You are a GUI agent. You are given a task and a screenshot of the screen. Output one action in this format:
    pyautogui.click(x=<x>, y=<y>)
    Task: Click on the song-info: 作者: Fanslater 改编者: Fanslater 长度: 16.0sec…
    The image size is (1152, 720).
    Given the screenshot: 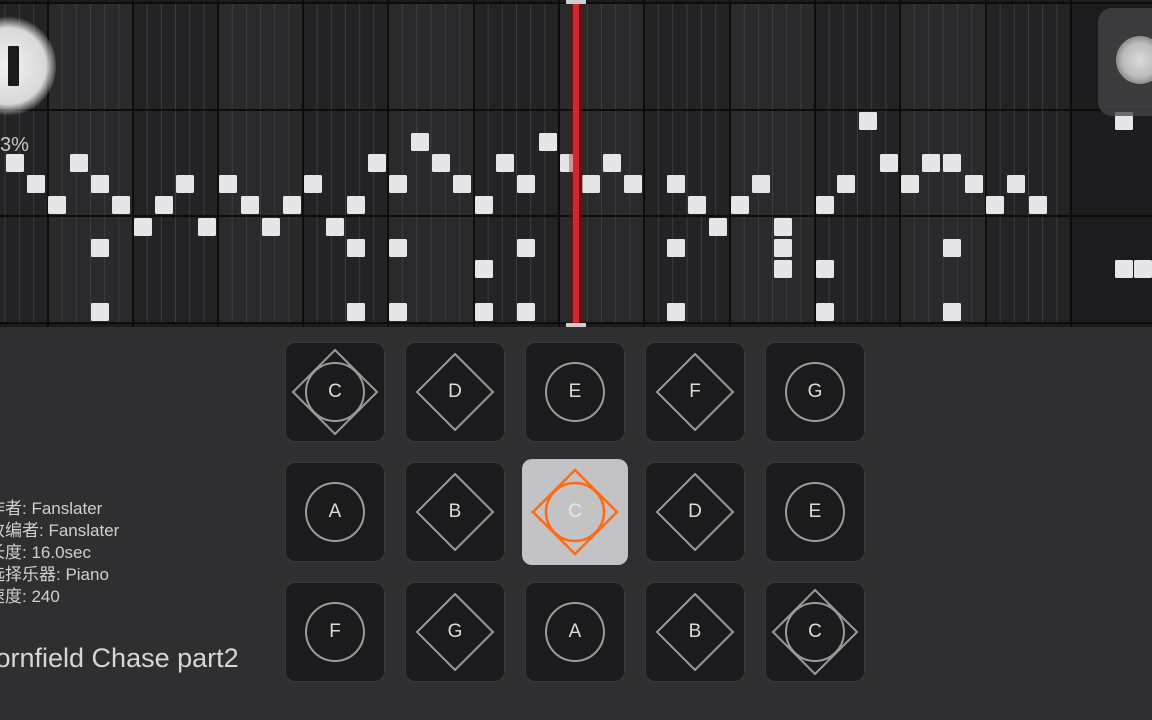 What is the action you would take?
    pyautogui.click(x=59, y=553)
    